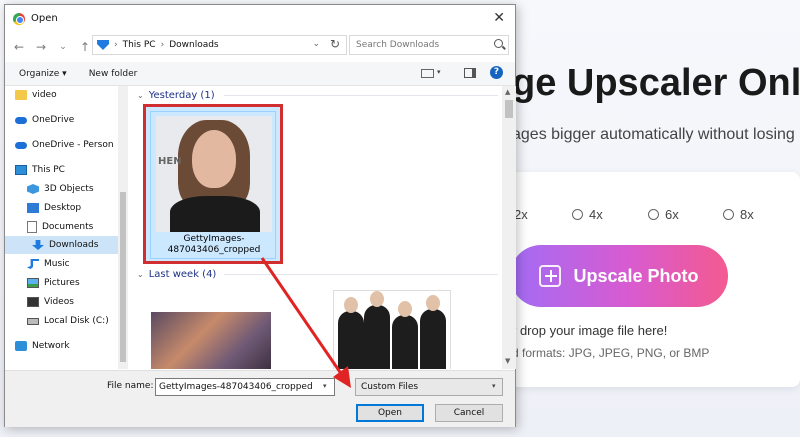  What do you see at coordinates (77, 302) in the screenshot?
I see `sidebar-item-videos: Videos` at bounding box center [77, 302].